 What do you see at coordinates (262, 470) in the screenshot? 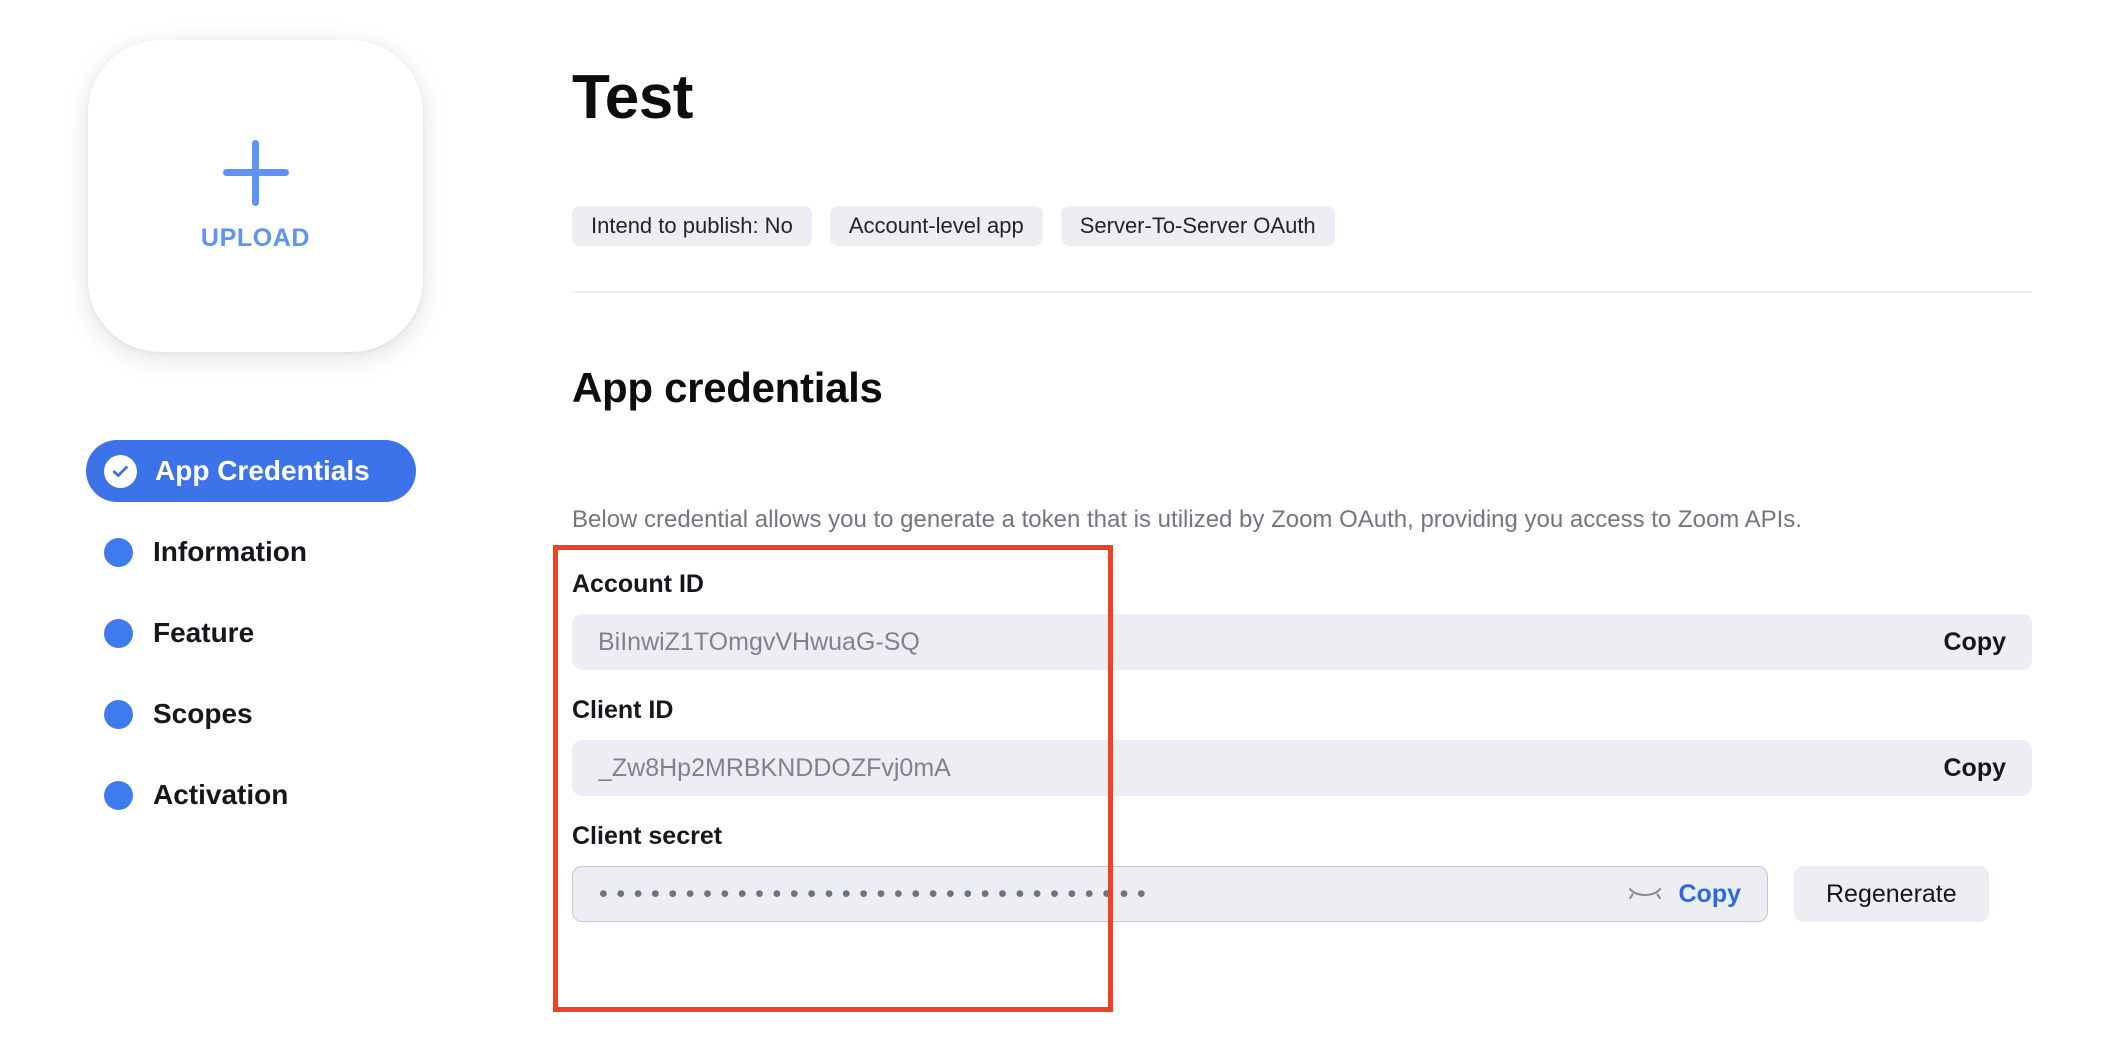
I see `sidebar-item-label: App Credentials` at bounding box center [262, 470].